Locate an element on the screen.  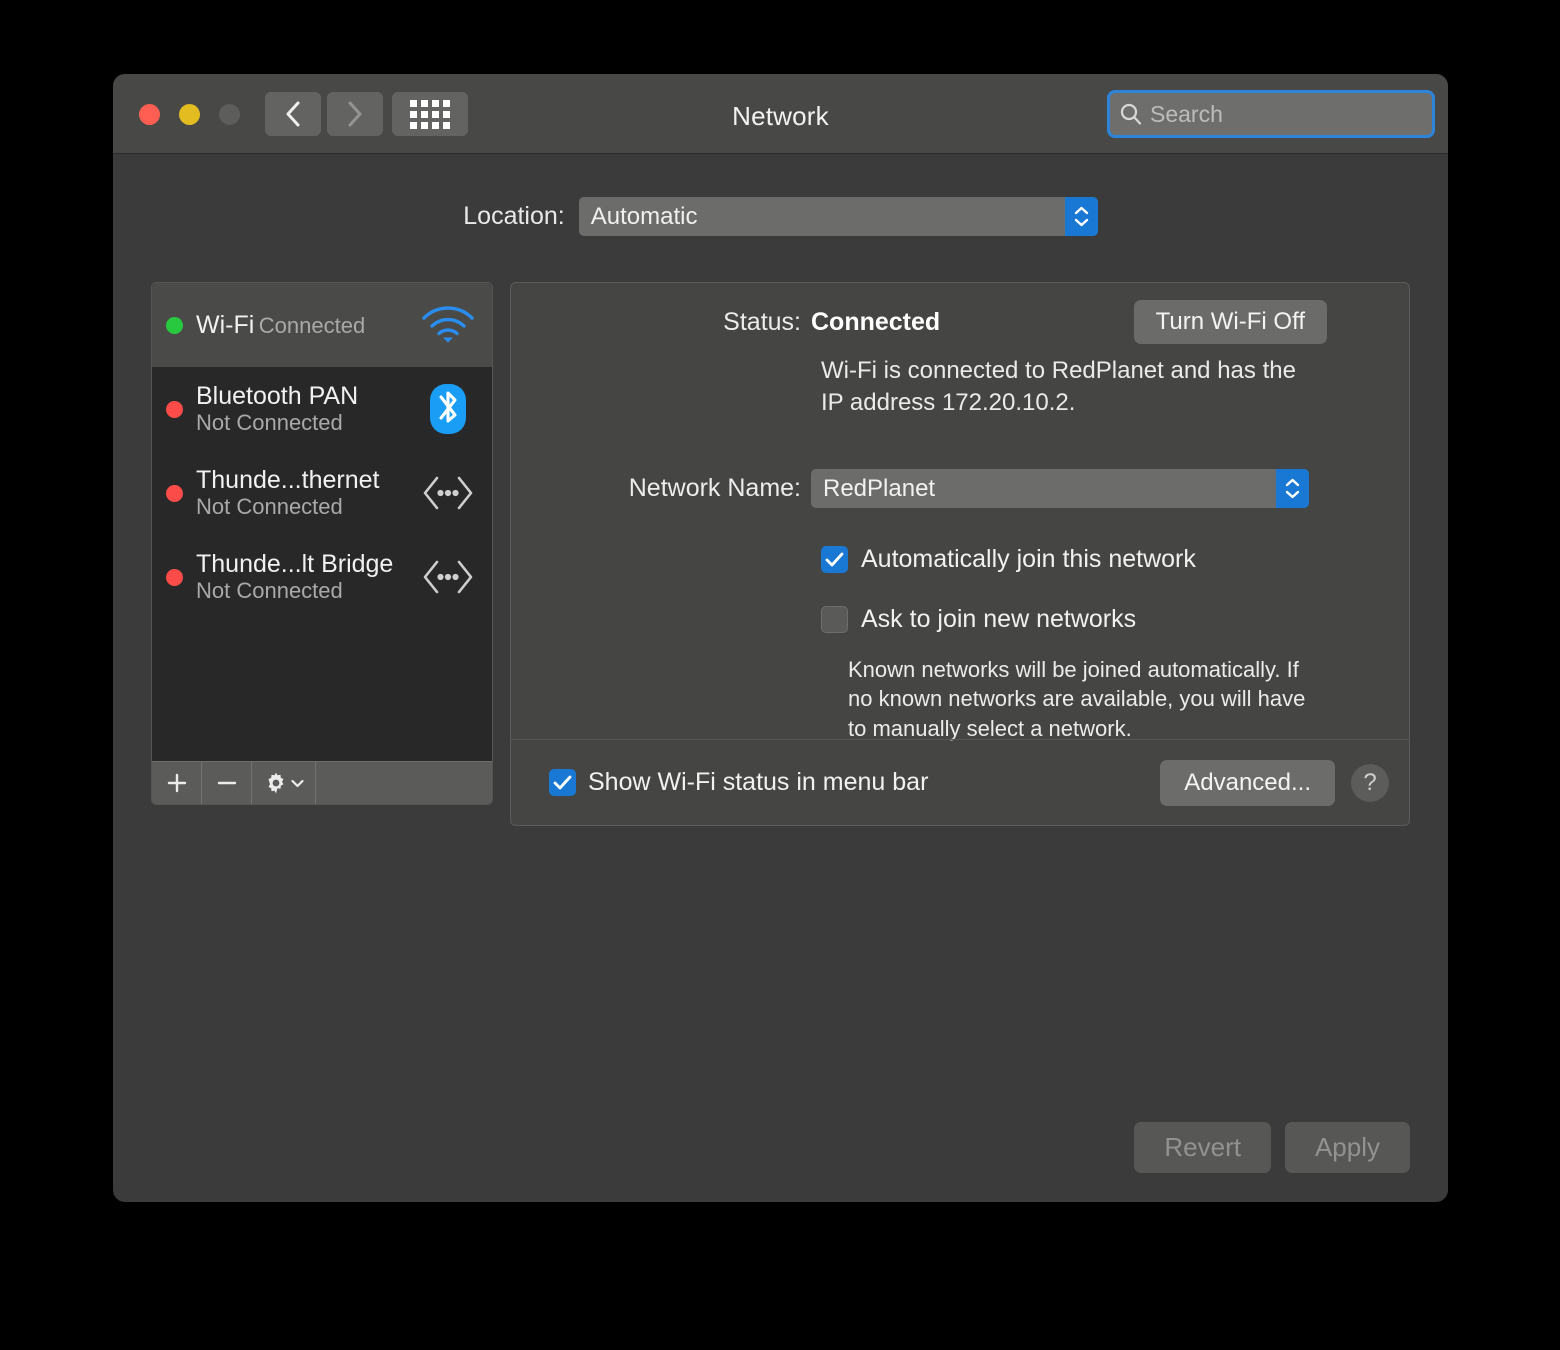
minus-icon is located at coordinates (226, 783).